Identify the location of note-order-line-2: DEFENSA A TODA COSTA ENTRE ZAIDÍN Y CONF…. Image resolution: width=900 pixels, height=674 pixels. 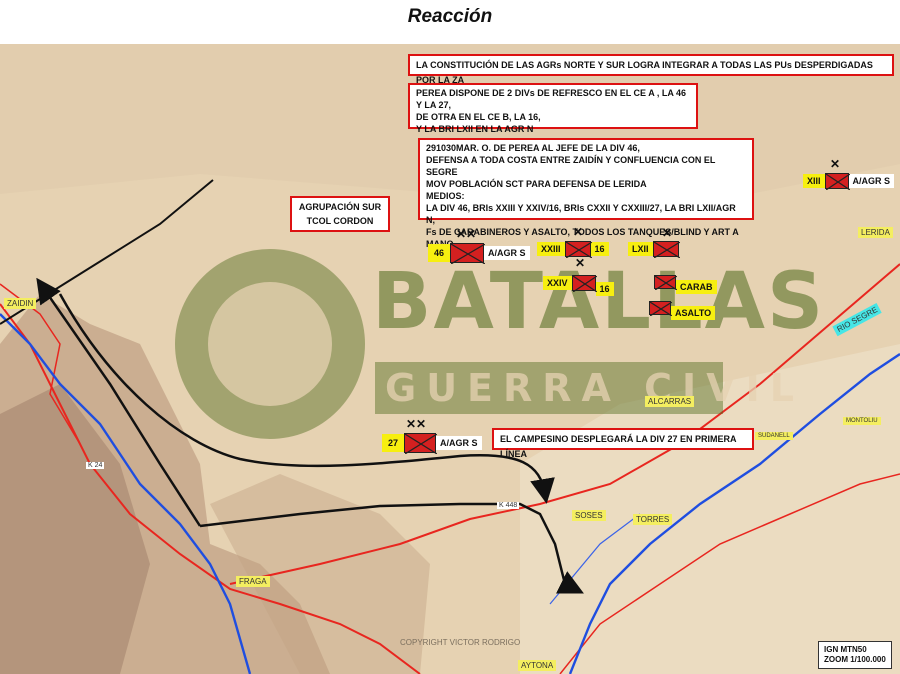
(571, 166).